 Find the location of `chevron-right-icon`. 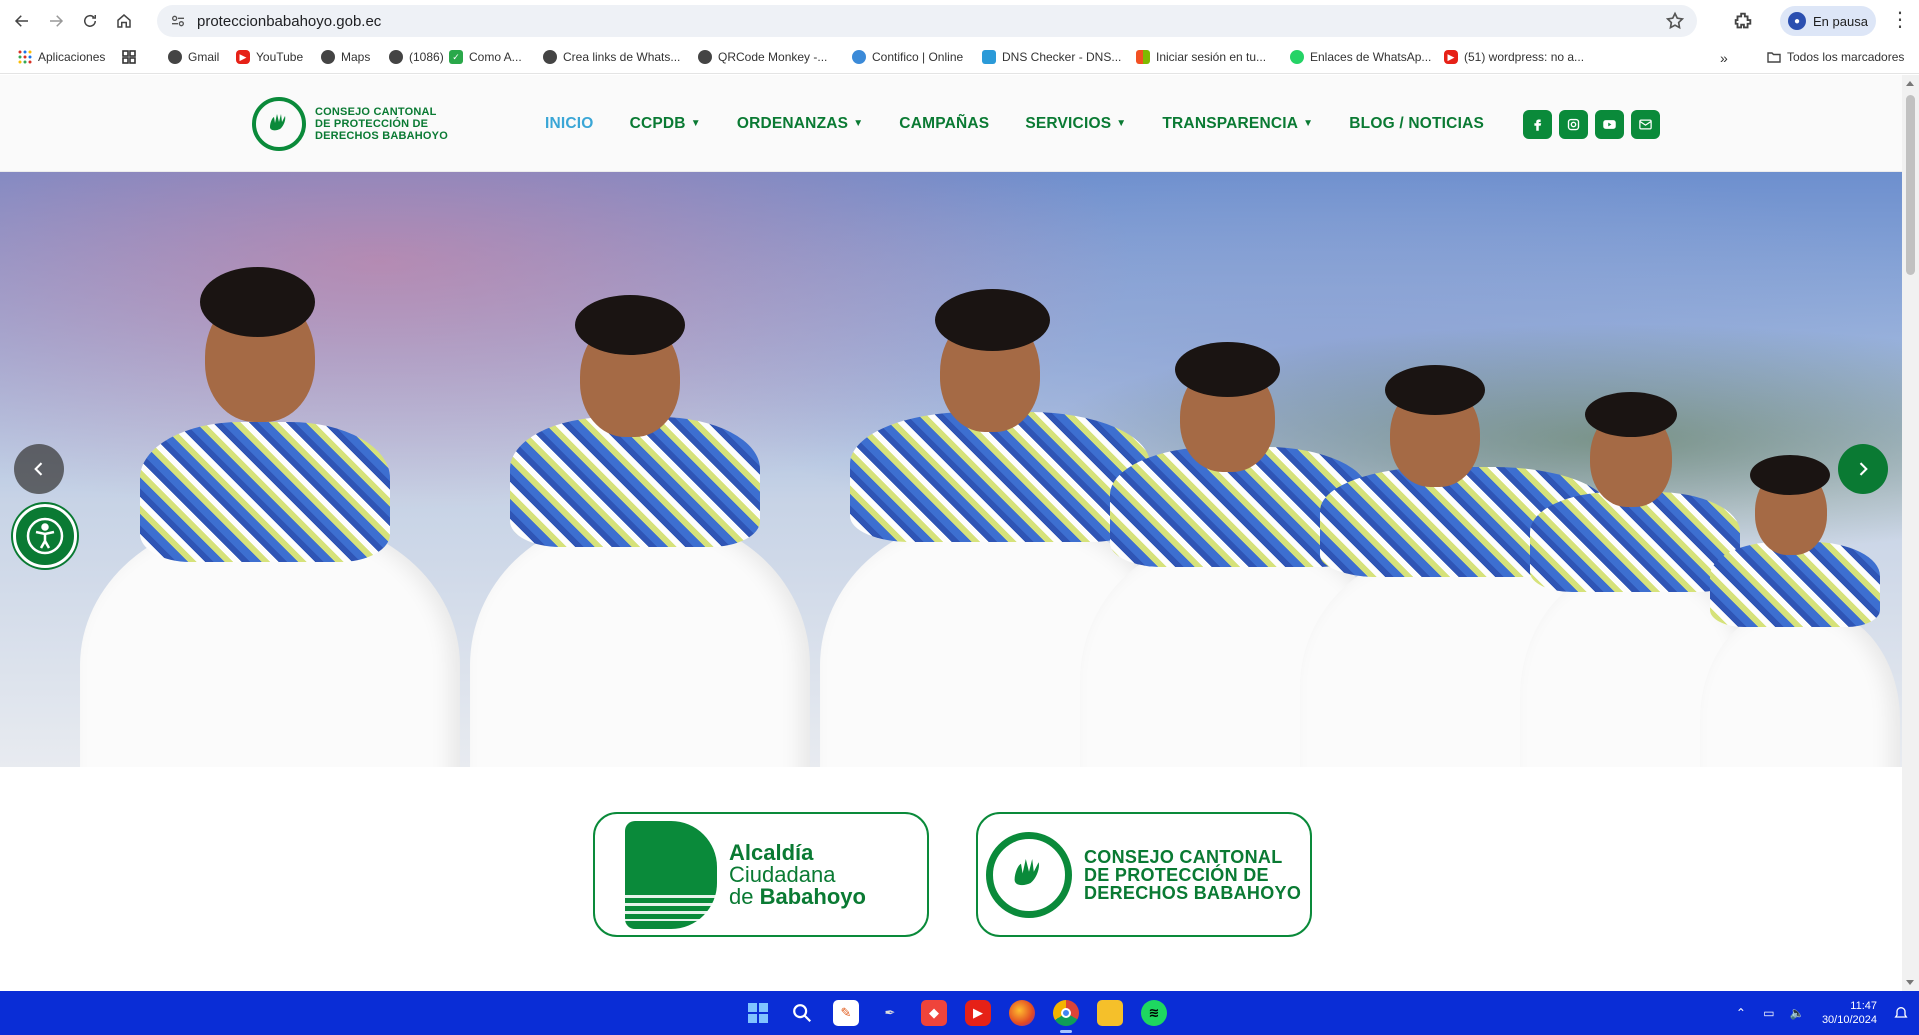

chevron-right-icon is located at coordinates (1863, 469).